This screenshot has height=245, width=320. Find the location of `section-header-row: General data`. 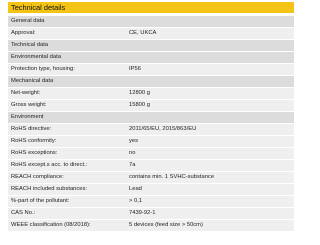

section-header-row: General data is located at coordinates (151, 22).